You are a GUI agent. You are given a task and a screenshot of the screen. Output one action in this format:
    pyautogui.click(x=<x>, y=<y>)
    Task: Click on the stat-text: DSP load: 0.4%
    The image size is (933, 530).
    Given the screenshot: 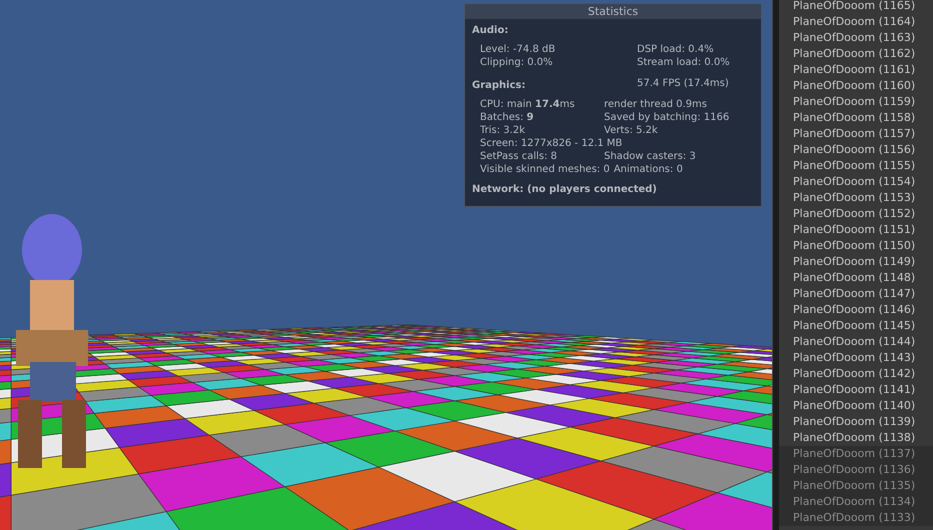 What is the action you would take?
    pyautogui.click(x=676, y=49)
    